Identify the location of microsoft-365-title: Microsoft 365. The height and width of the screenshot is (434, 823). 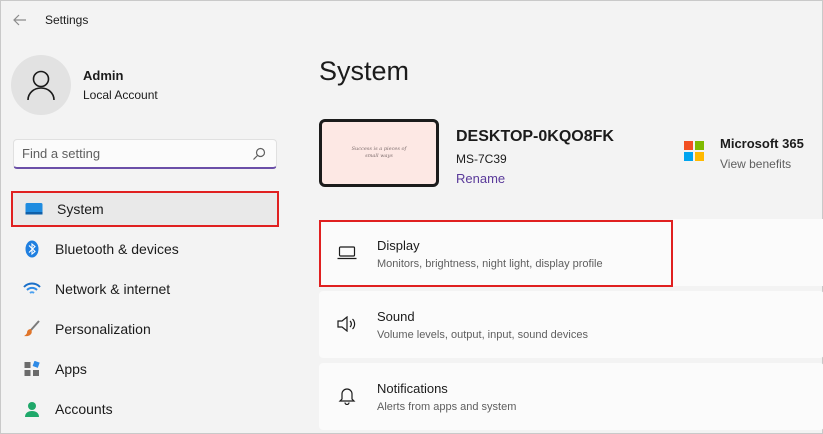
(762, 143).